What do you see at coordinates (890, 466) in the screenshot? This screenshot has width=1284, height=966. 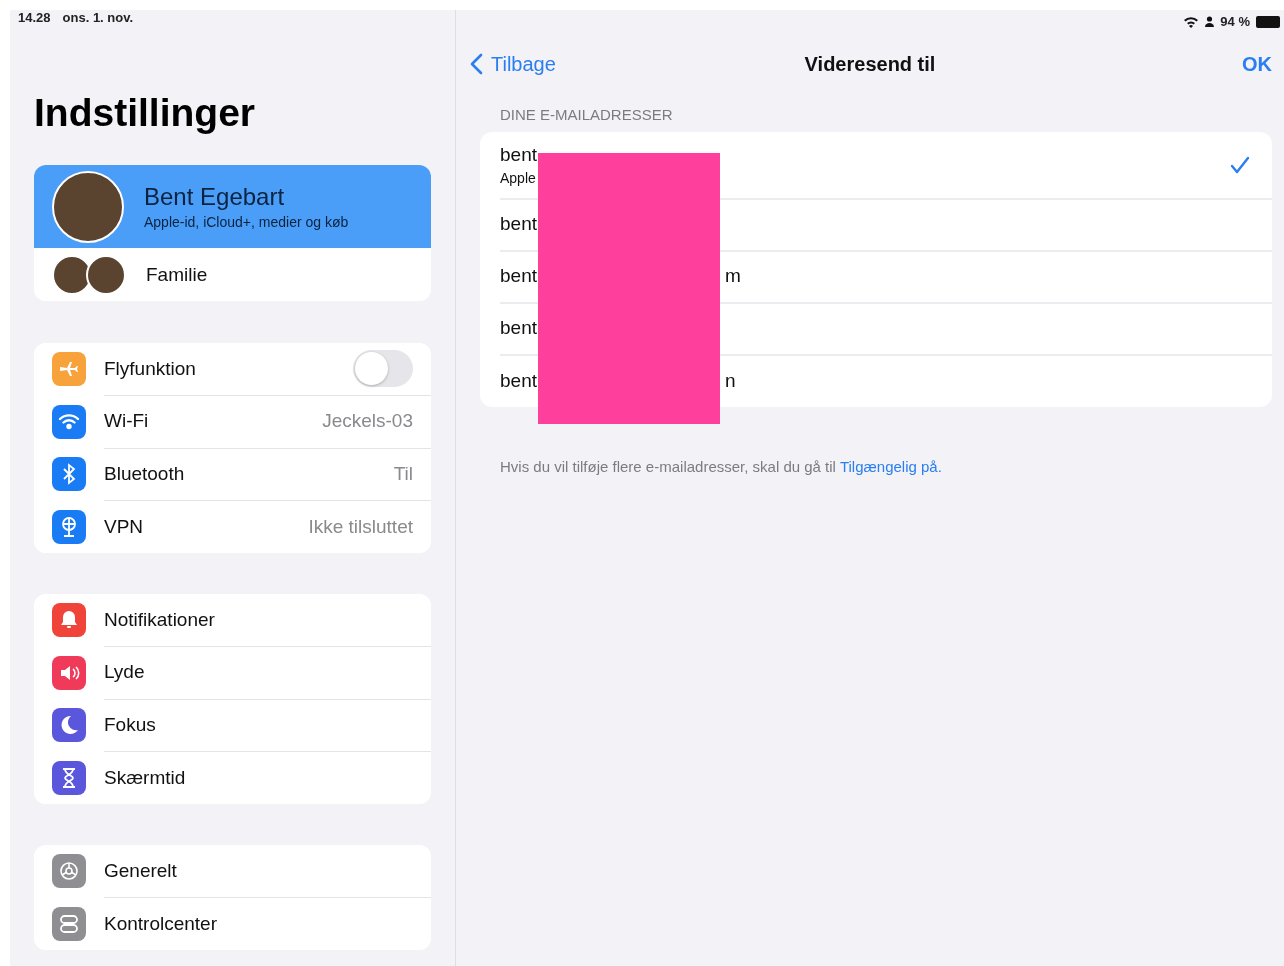 I see `available-at-link: Tilgængelig på.` at bounding box center [890, 466].